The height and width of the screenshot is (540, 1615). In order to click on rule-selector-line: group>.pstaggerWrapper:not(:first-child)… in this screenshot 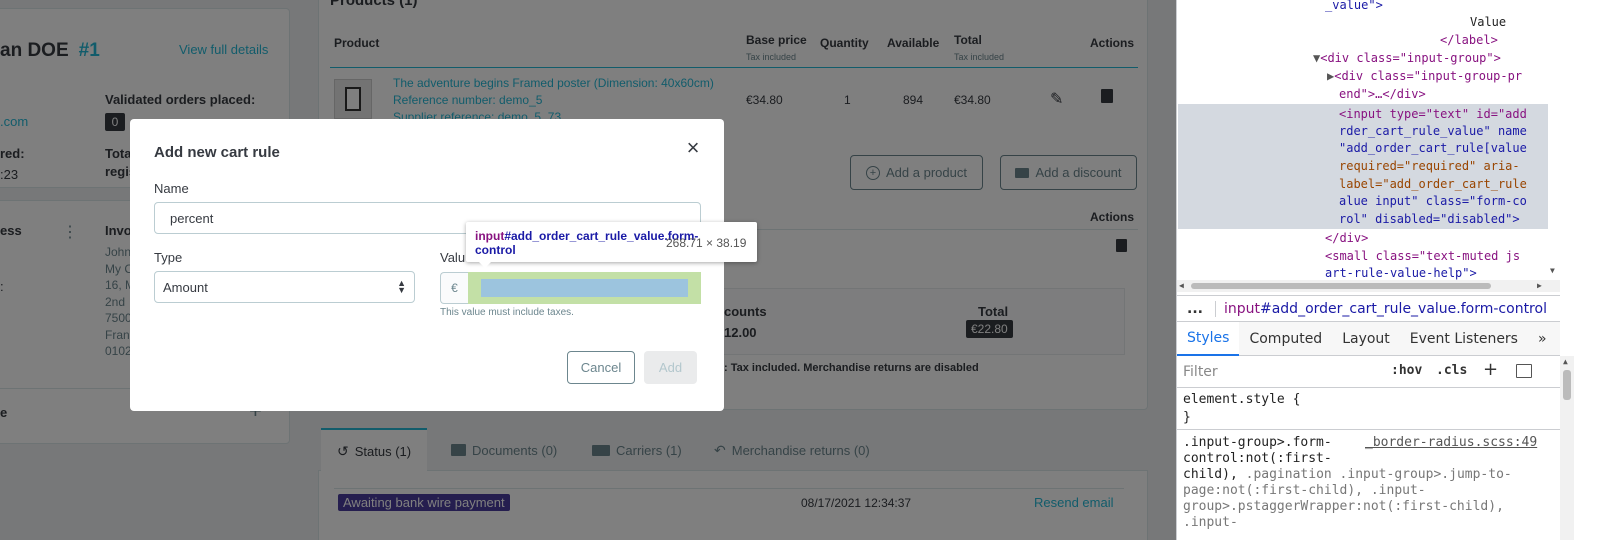, I will do `click(1343, 507)`.